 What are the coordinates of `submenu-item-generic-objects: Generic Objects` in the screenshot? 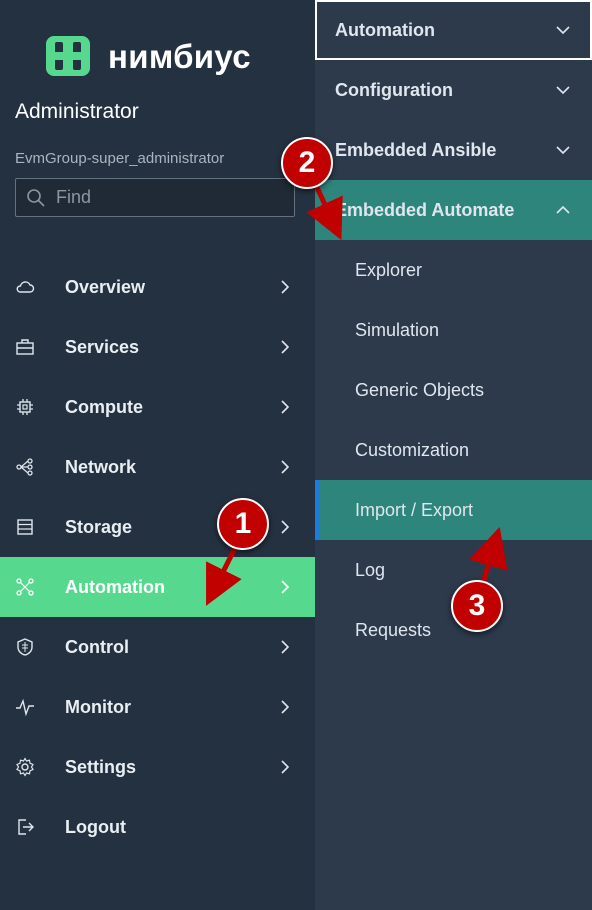 It's located at (453, 390).